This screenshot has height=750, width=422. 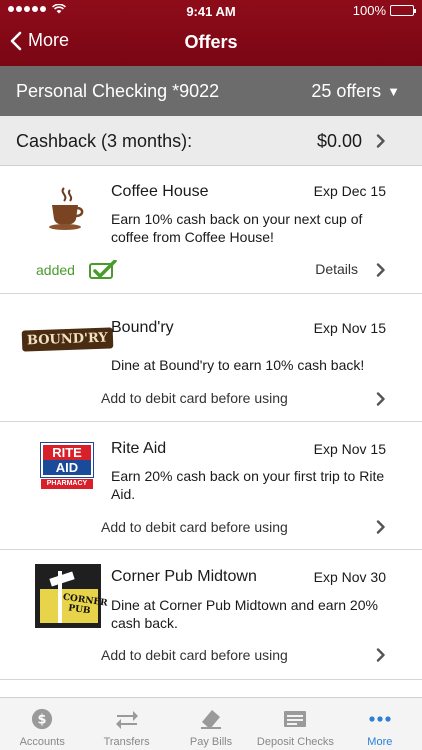 What do you see at coordinates (211, 141) in the screenshot?
I see `cashback-summary-row: Cashback (3 months): $0.00` at bounding box center [211, 141].